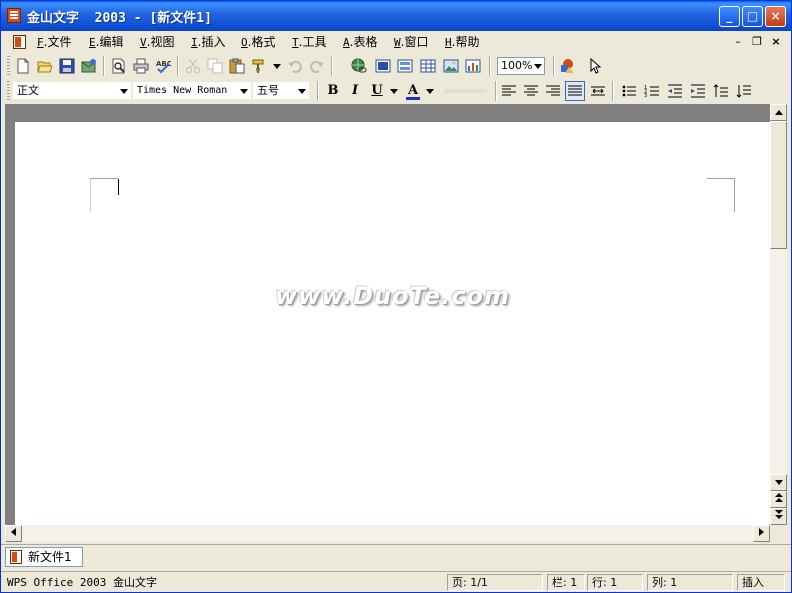 Image resolution: width=792 pixels, height=593 pixels. I want to click on underline-dropdown, so click(394, 91).